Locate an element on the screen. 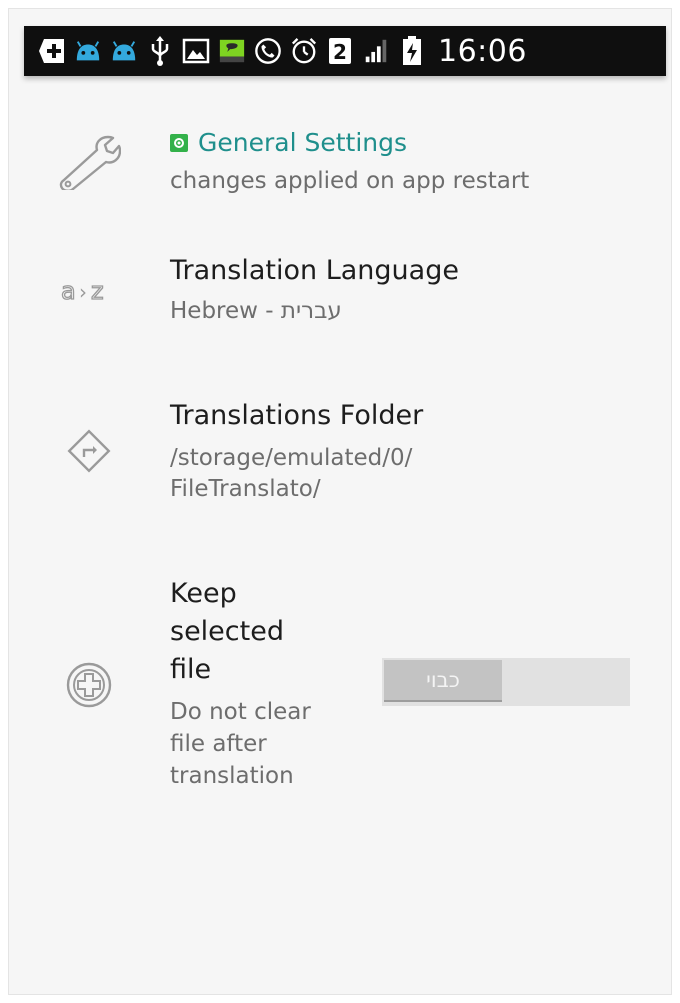 This screenshot has width=680, height=1003. keep-file-toggle-switch: כבוי is located at coordinates (506, 682).